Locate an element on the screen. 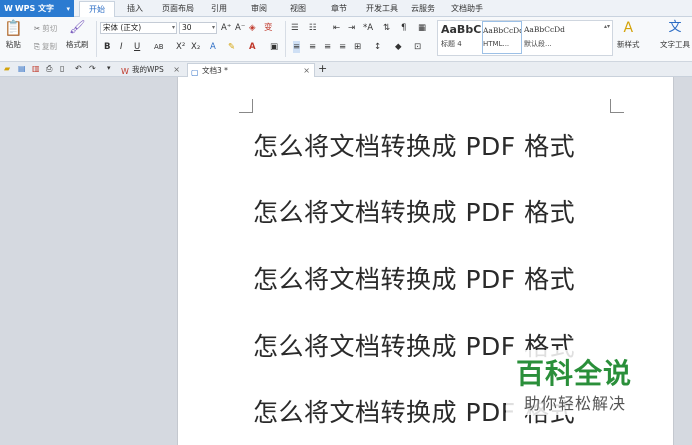 This screenshot has width=692, height=445. new-style-button: A 新样式 is located at coordinates (628, 35).